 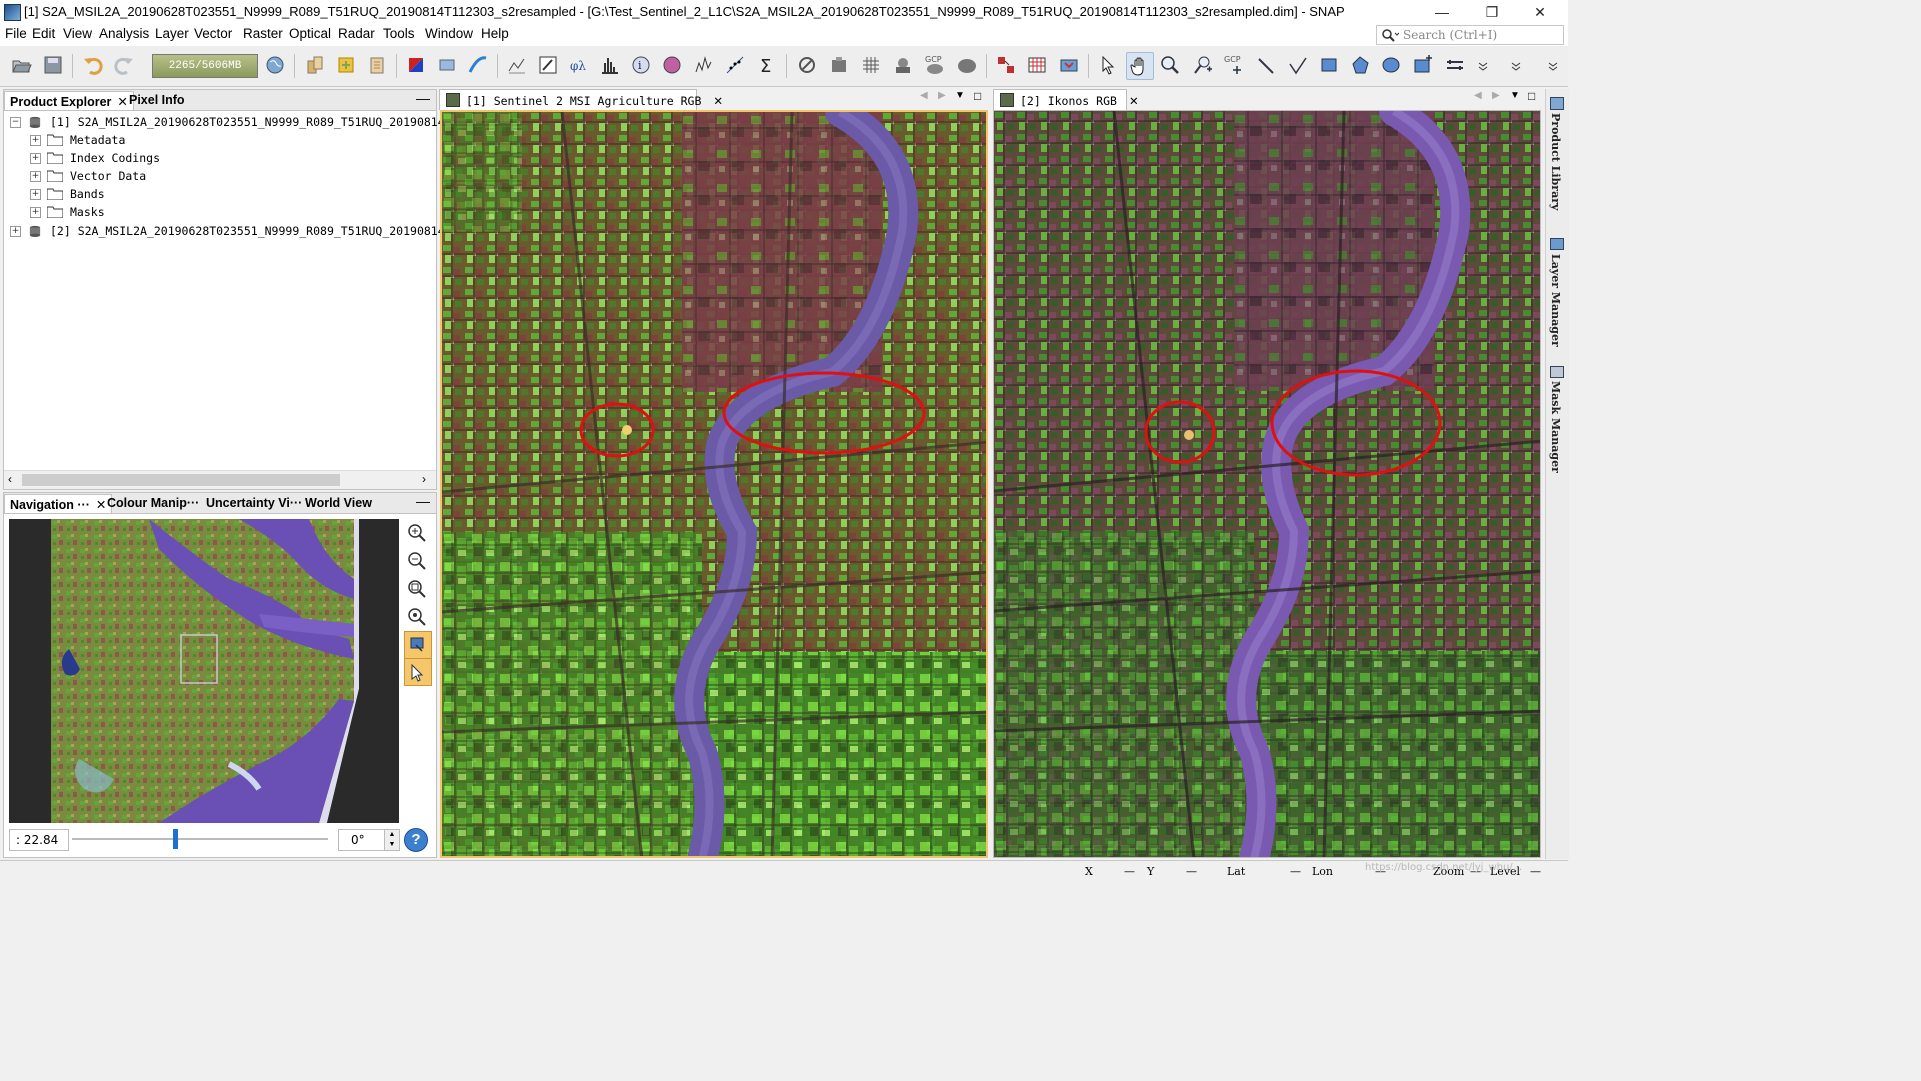 I want to click on menu-optical: Optical, so click(x=310, y=33).